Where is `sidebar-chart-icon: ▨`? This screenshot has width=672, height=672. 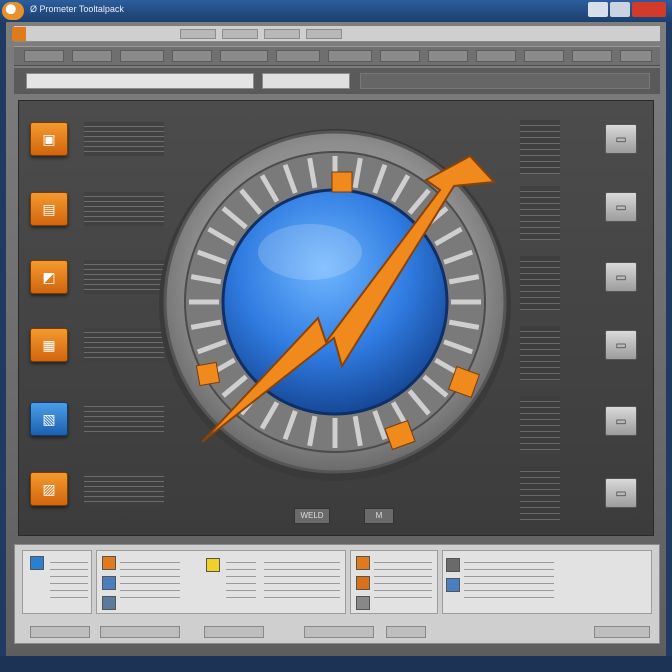 sidebar-chart-icon: ▨ is located at coordinates (49, 489).